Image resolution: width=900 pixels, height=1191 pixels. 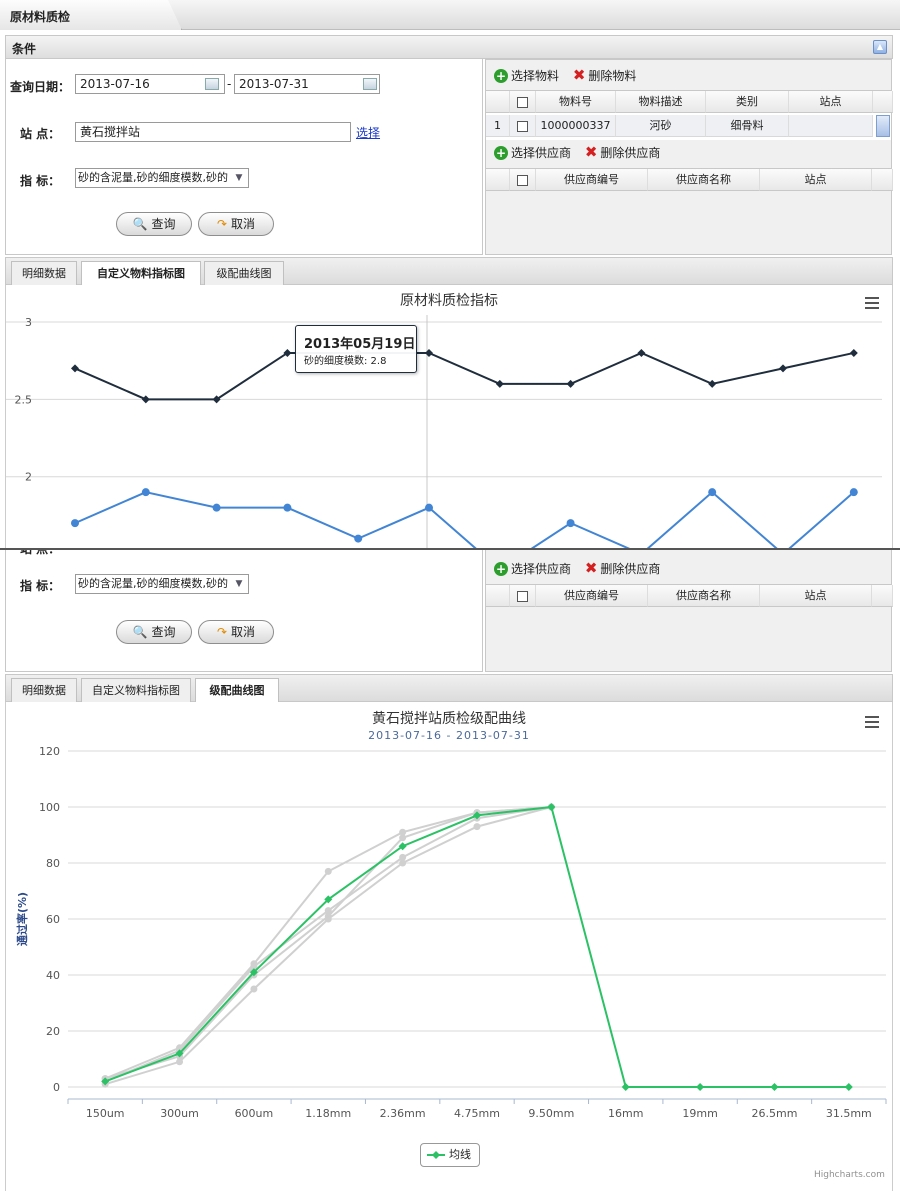 What do you see at coordinates (40, 134) in the screenshot?
I see `station-label: 站 点：` at bounding box center [40, 134].